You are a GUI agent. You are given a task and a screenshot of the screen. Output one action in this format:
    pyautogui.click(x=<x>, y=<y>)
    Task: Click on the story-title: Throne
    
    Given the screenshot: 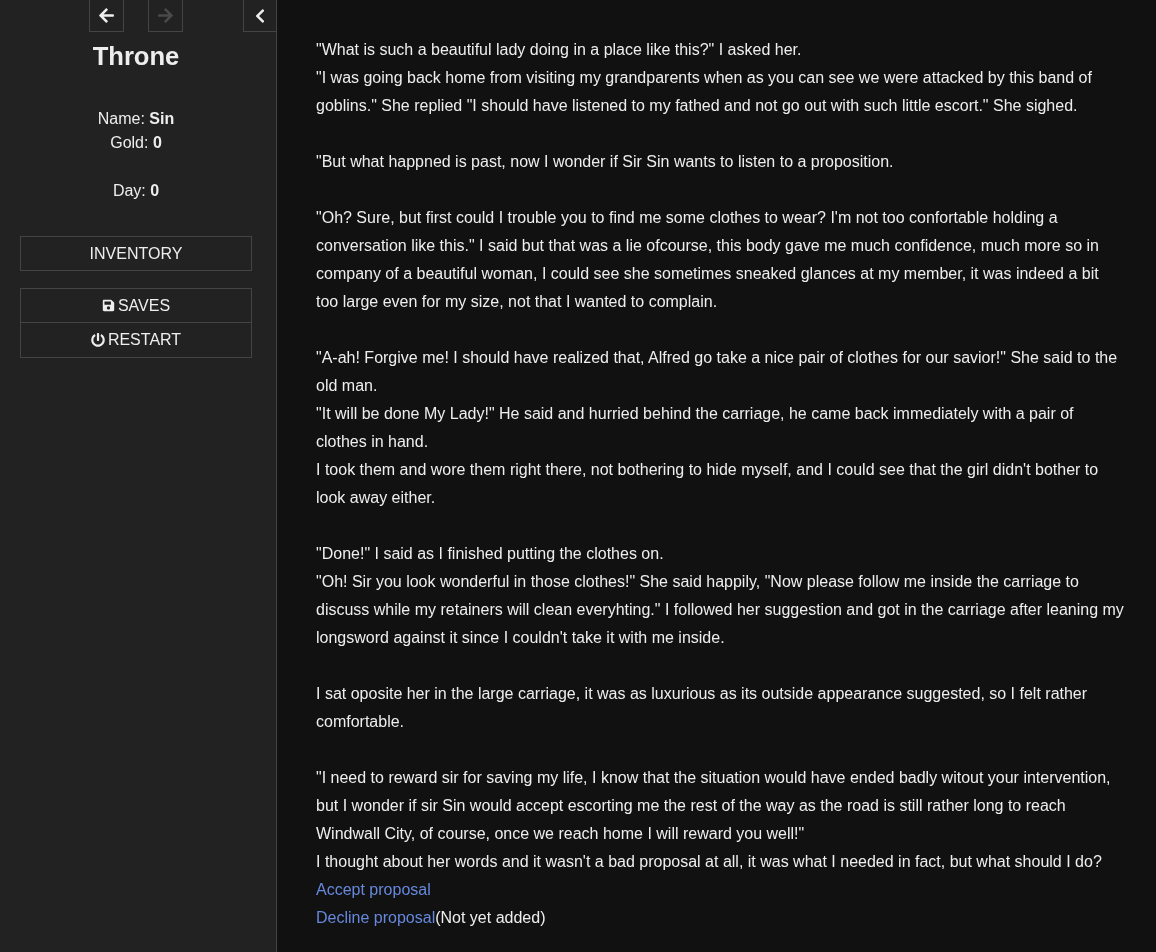 What is the action you would take?
    pyautogui.click(x=136, y=56)
    